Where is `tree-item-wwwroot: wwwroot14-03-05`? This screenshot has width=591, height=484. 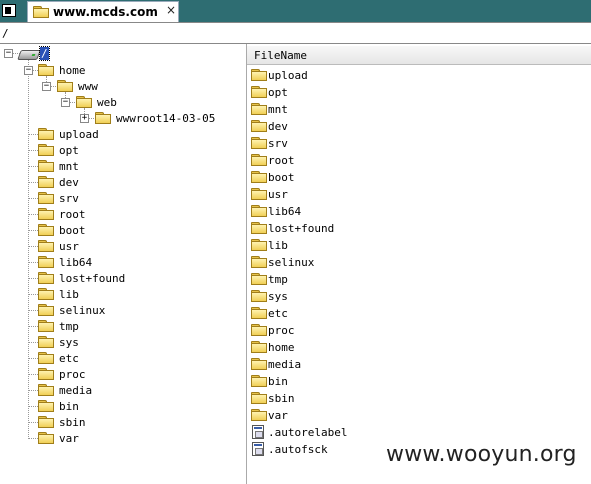
tree-item-wwwroot: wwwroot14-03-05 is located at coordinates (165, 118).